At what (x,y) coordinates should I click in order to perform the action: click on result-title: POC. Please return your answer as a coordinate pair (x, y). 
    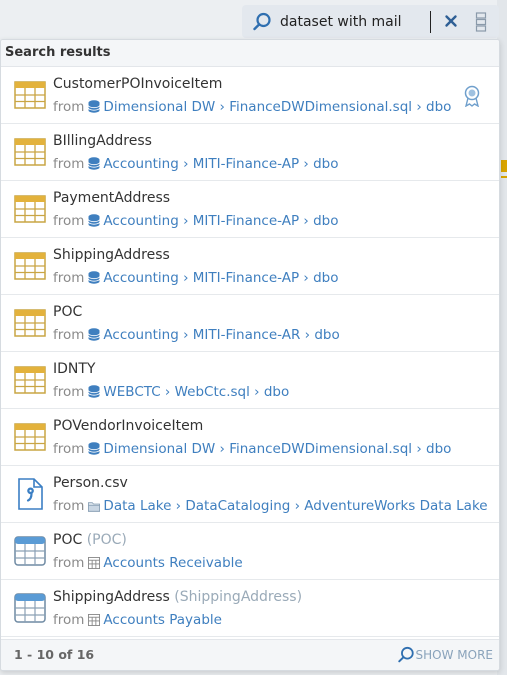
    Looking at the image, I should click on (67, 312).